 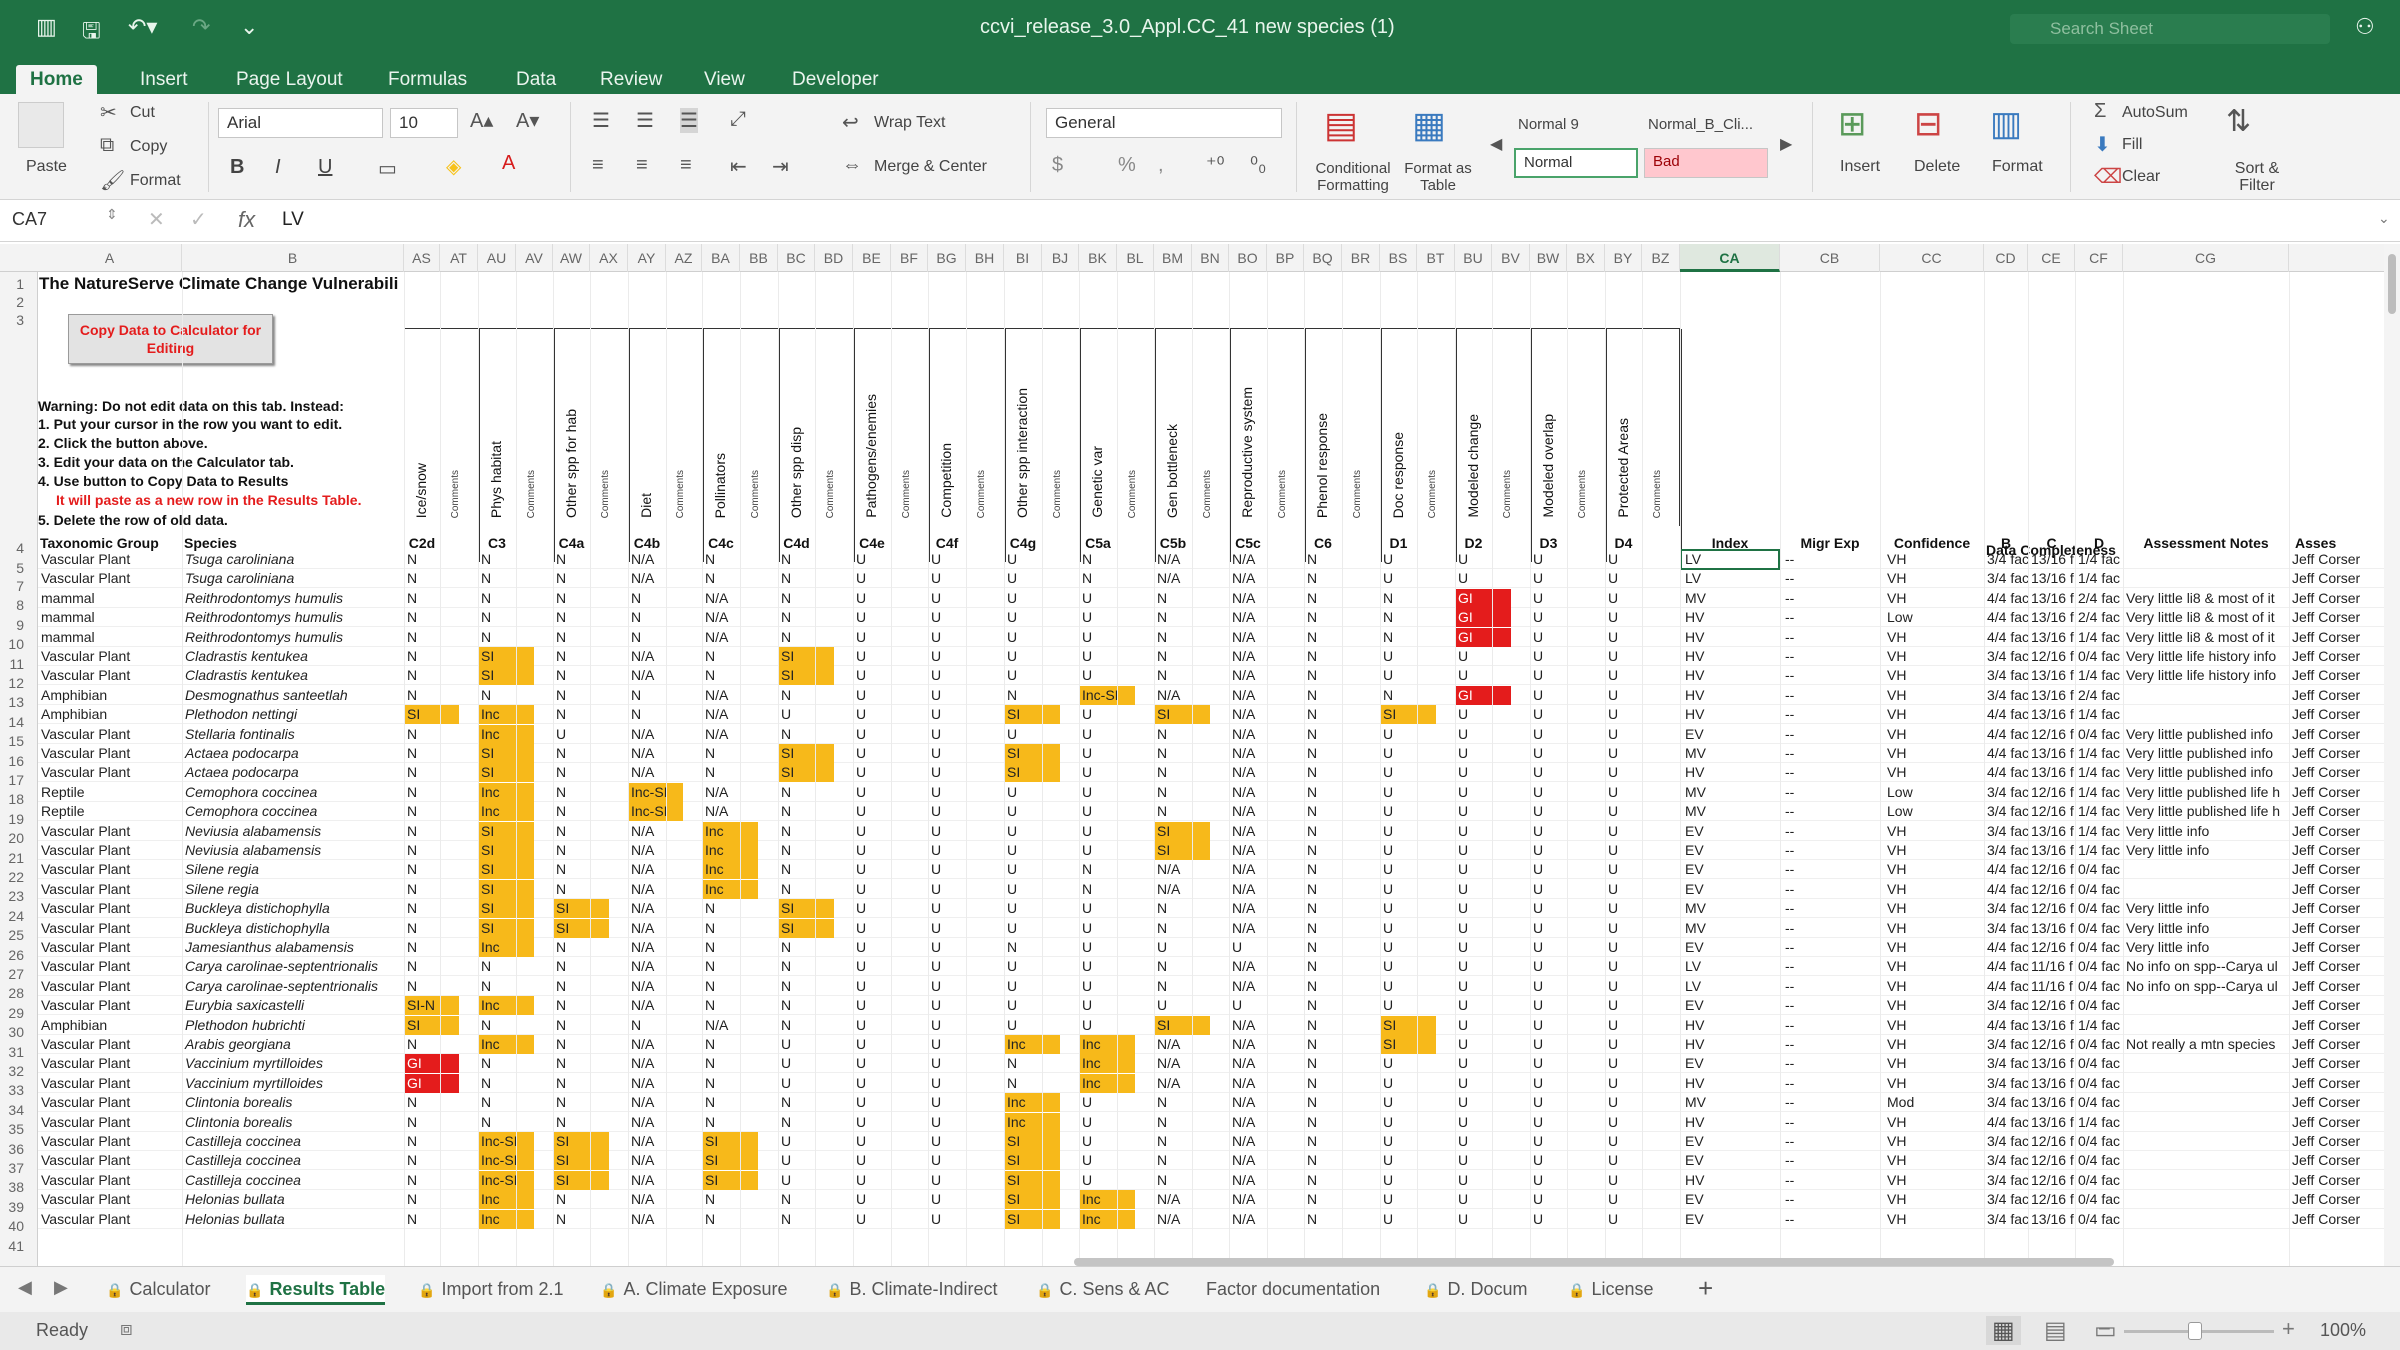 I want to click on sheet-tab-d-docum: 🔒 D. Docum, so click(x=1475, y=1290).